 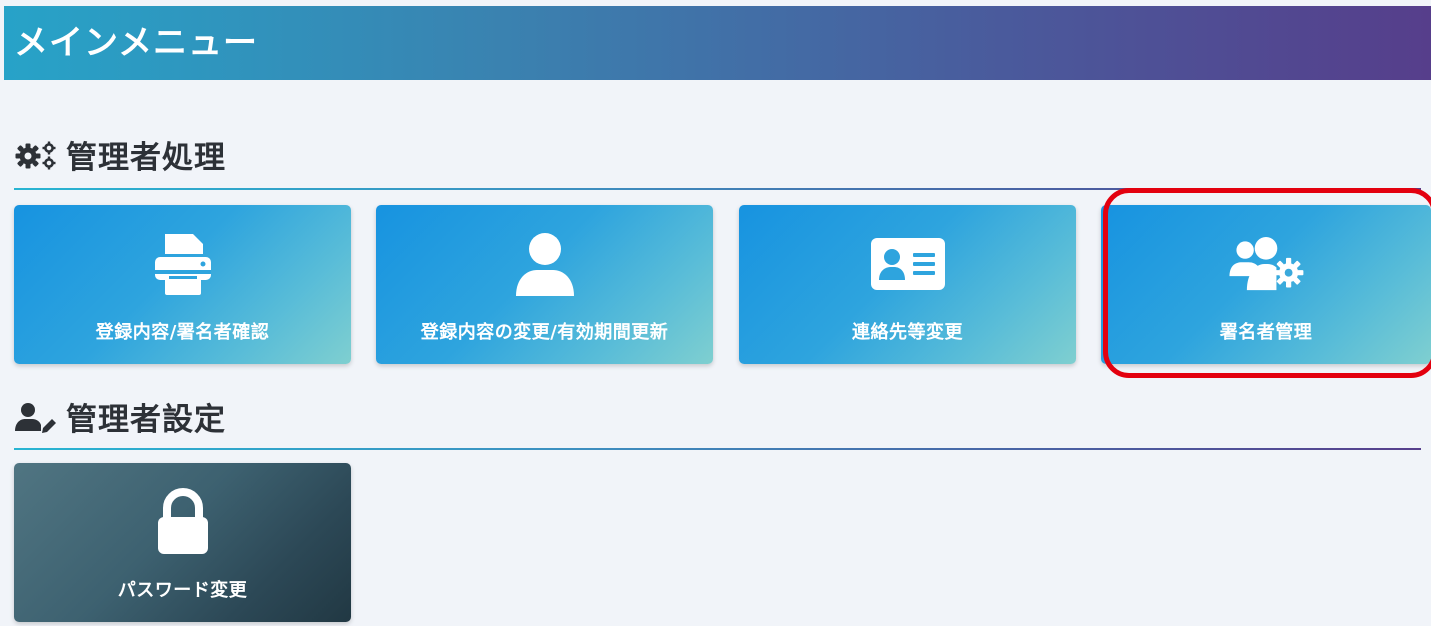 I want to click on card-label: 連絡先等変更, so click(x=907, y=332).